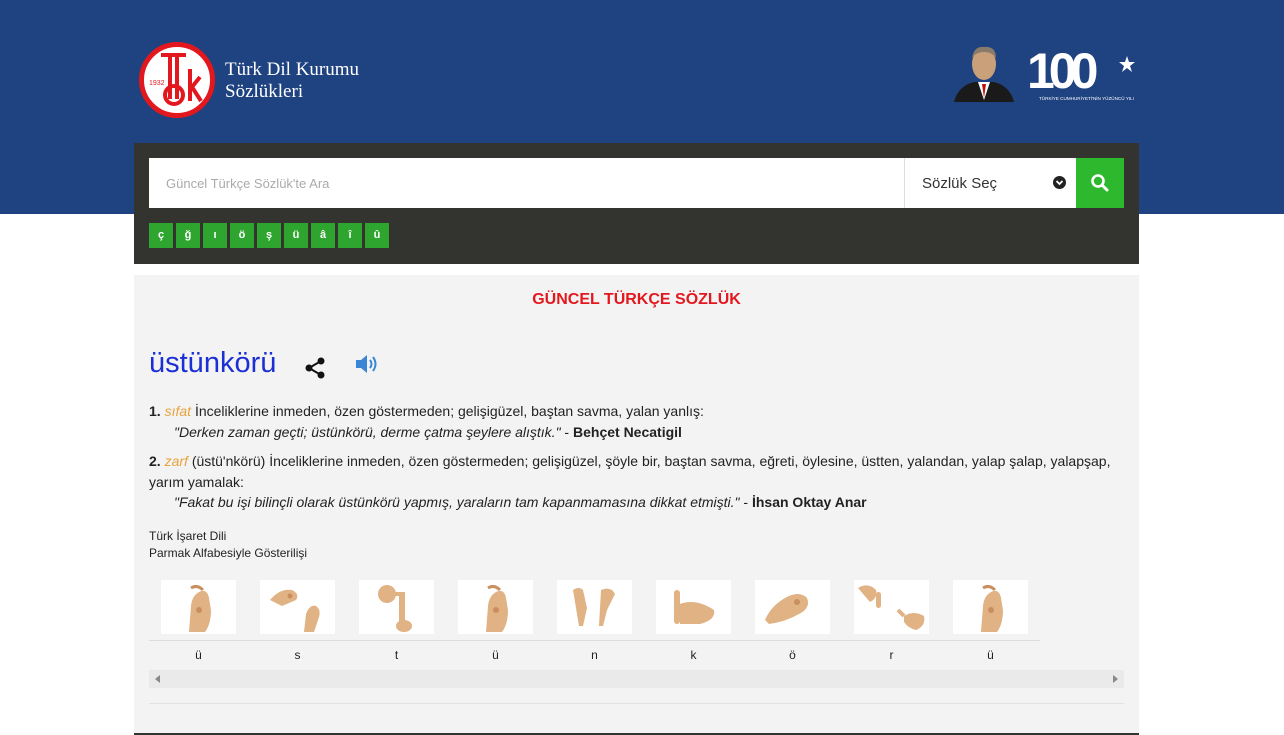 This screenshot has height=735, width=1284. I want to click on sign-letter: k, so click(693, 655).